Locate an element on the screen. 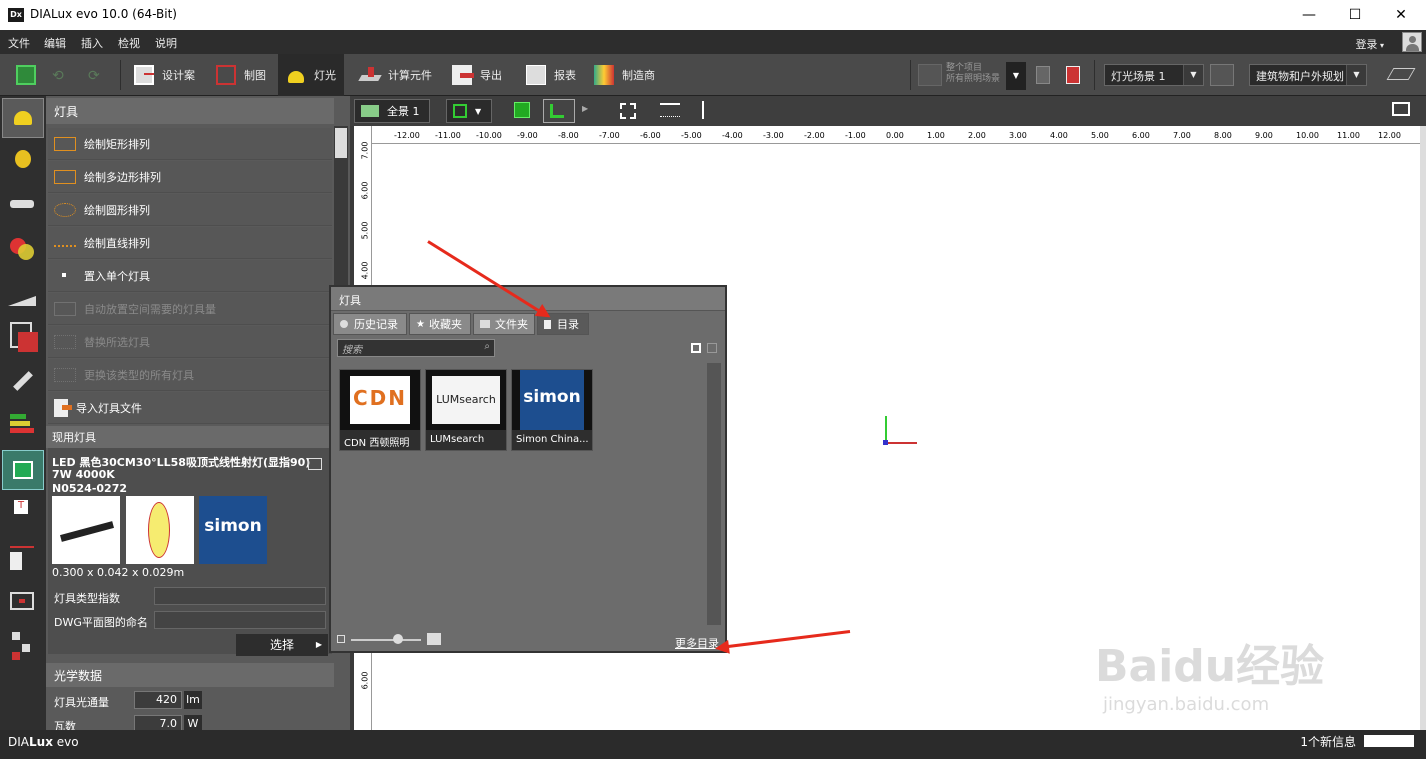 This screenshot has height=759, width=1426. close-button: ✕ is located at coordinates (1401, 15).